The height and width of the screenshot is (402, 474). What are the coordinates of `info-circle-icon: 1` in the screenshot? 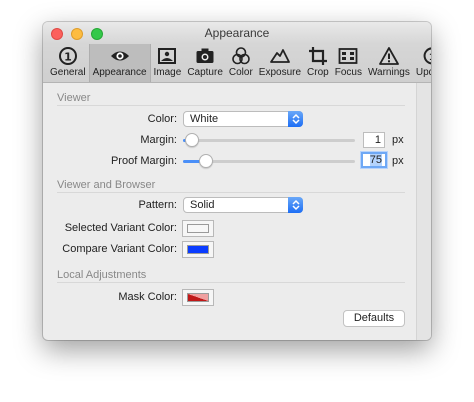 It's located at (67, 56).